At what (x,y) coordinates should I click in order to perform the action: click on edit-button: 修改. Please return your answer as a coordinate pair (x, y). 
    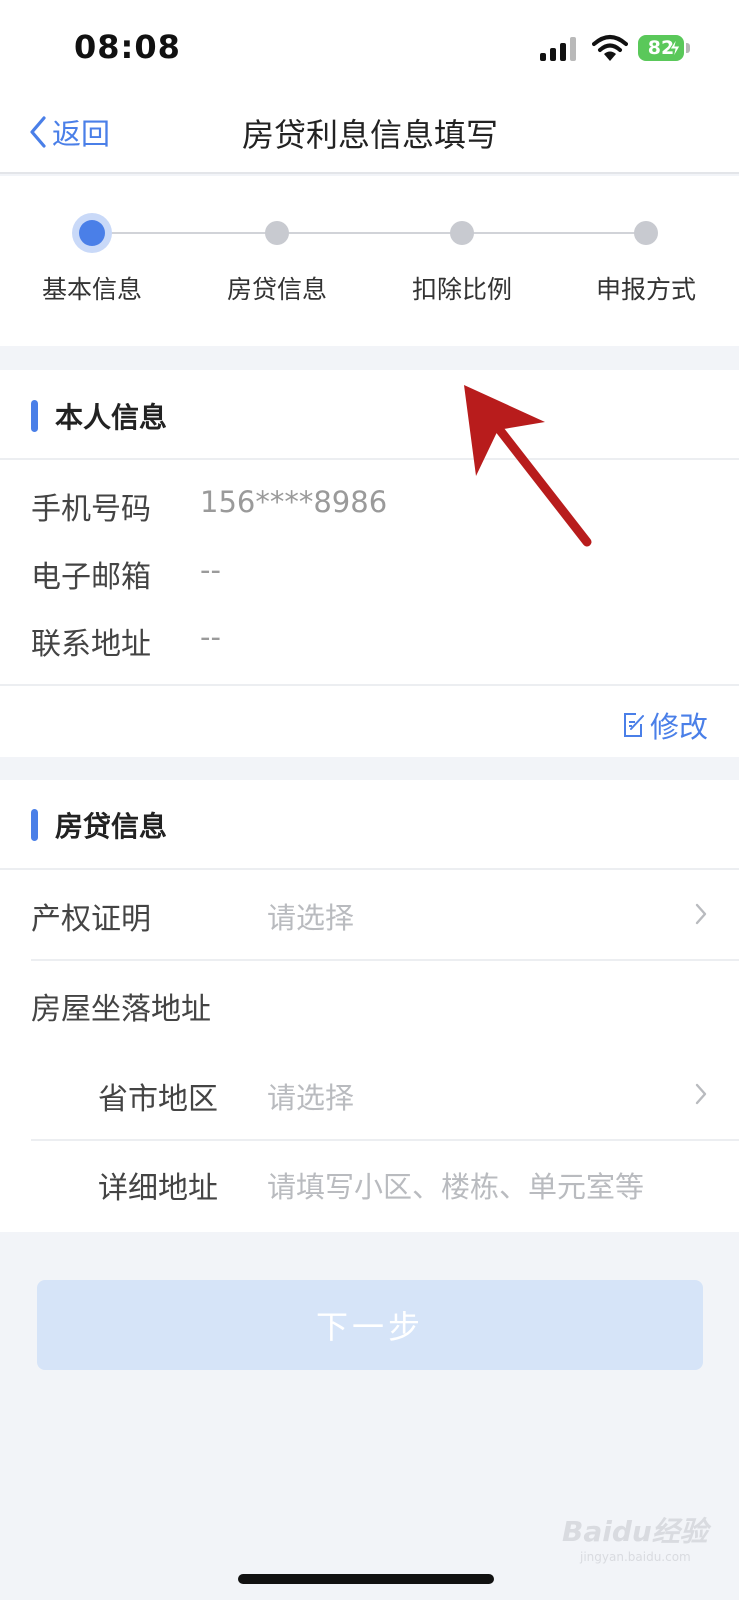
    Looking at the image, I should click on (665, 725).